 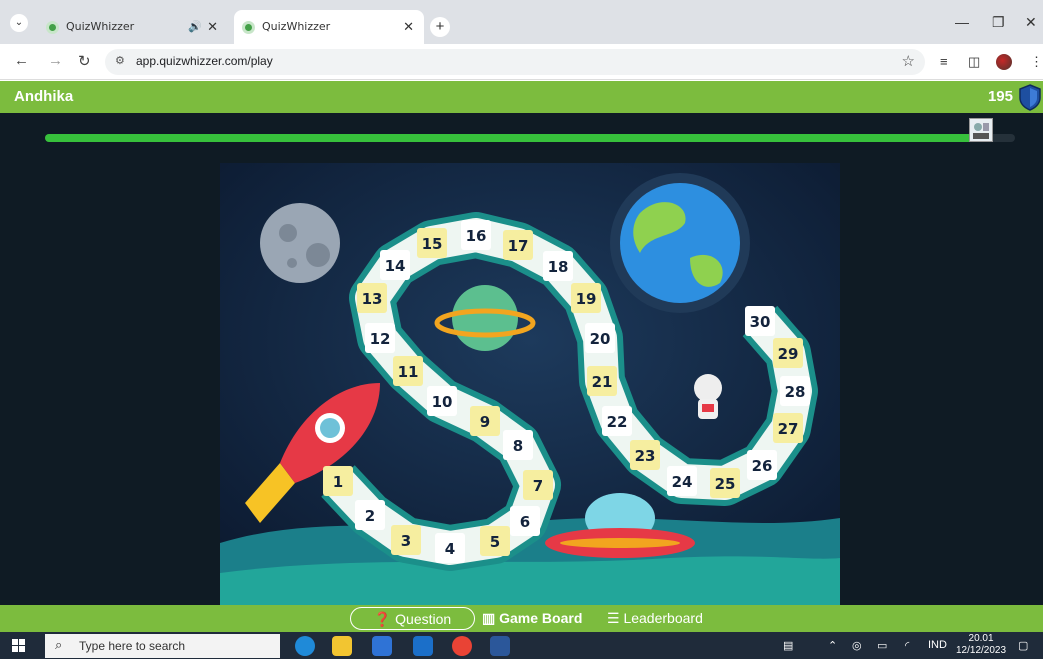 I want to click on board-square: 21, so click(x=602, y=381).